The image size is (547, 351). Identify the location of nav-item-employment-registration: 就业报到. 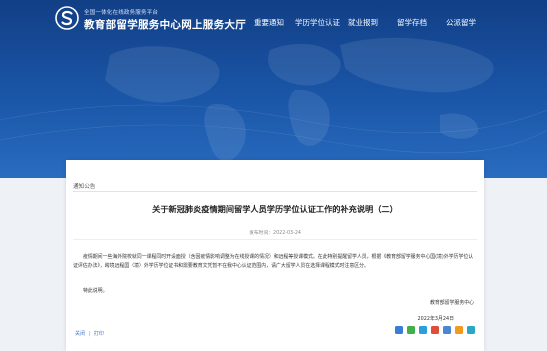
(363, 22).